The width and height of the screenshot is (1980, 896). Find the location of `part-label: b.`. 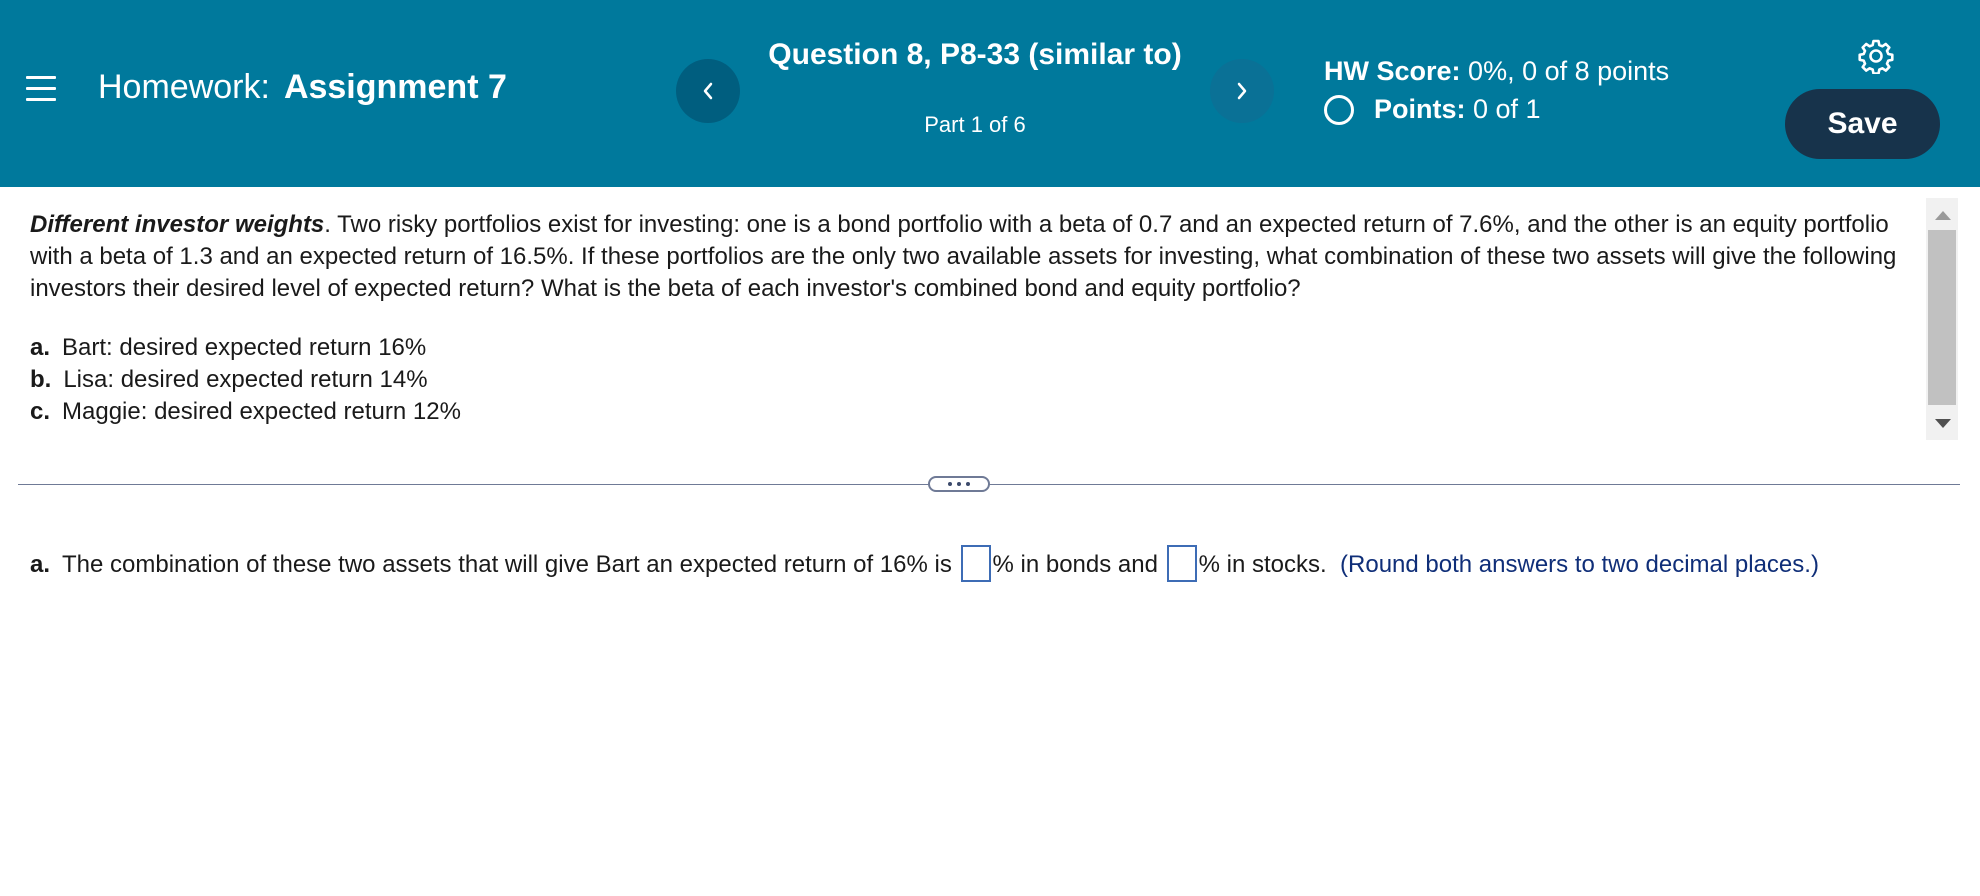

part-label: b. is located at coordinates (41, 379).